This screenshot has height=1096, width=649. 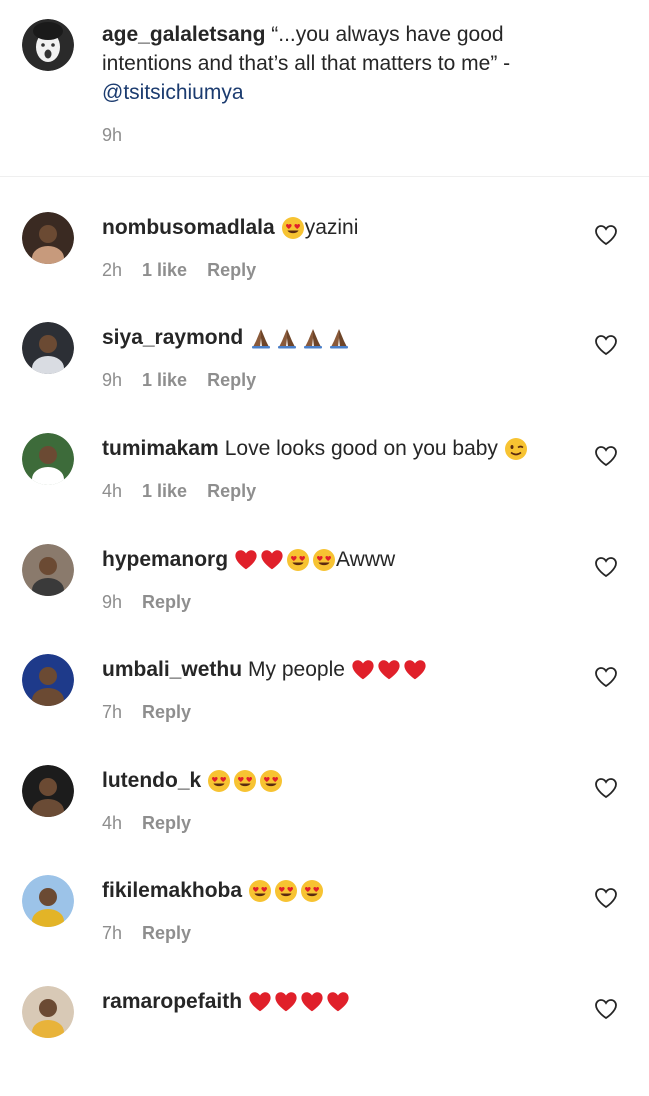 I want to click on comment-row: siya_raymond 9h 1 like Reply, so click(x=324, y=377).